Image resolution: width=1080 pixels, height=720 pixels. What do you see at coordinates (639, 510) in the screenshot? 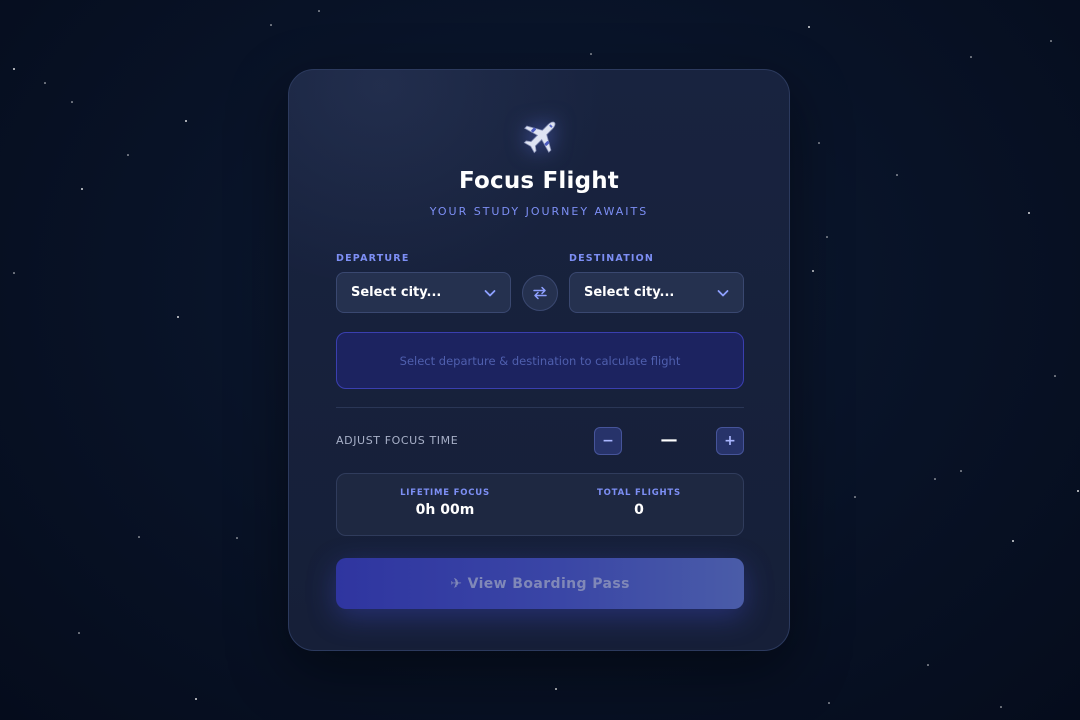
I see `total-flights-value: 0` at bounding box center [639, 510].